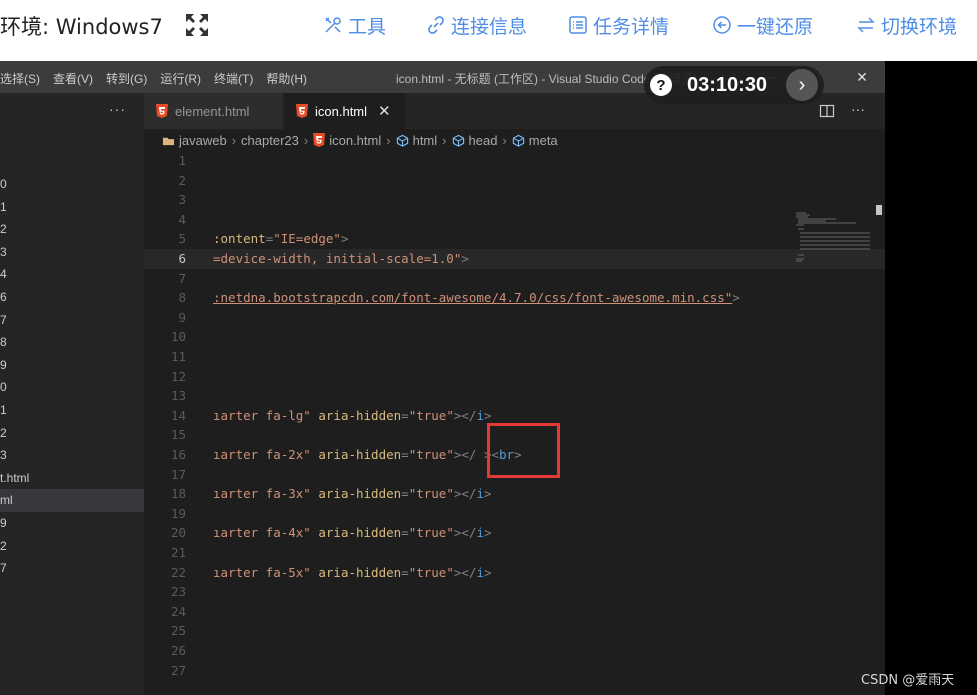 The height and width of the screenshot is (695, 977). Describe the element at coordinates (178, 552) in the screenshot. I see `line-number: 21` at that location.